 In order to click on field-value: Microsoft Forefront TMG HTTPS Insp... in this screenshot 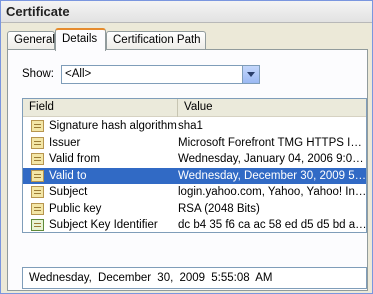, I will do `click(272, 142)`.